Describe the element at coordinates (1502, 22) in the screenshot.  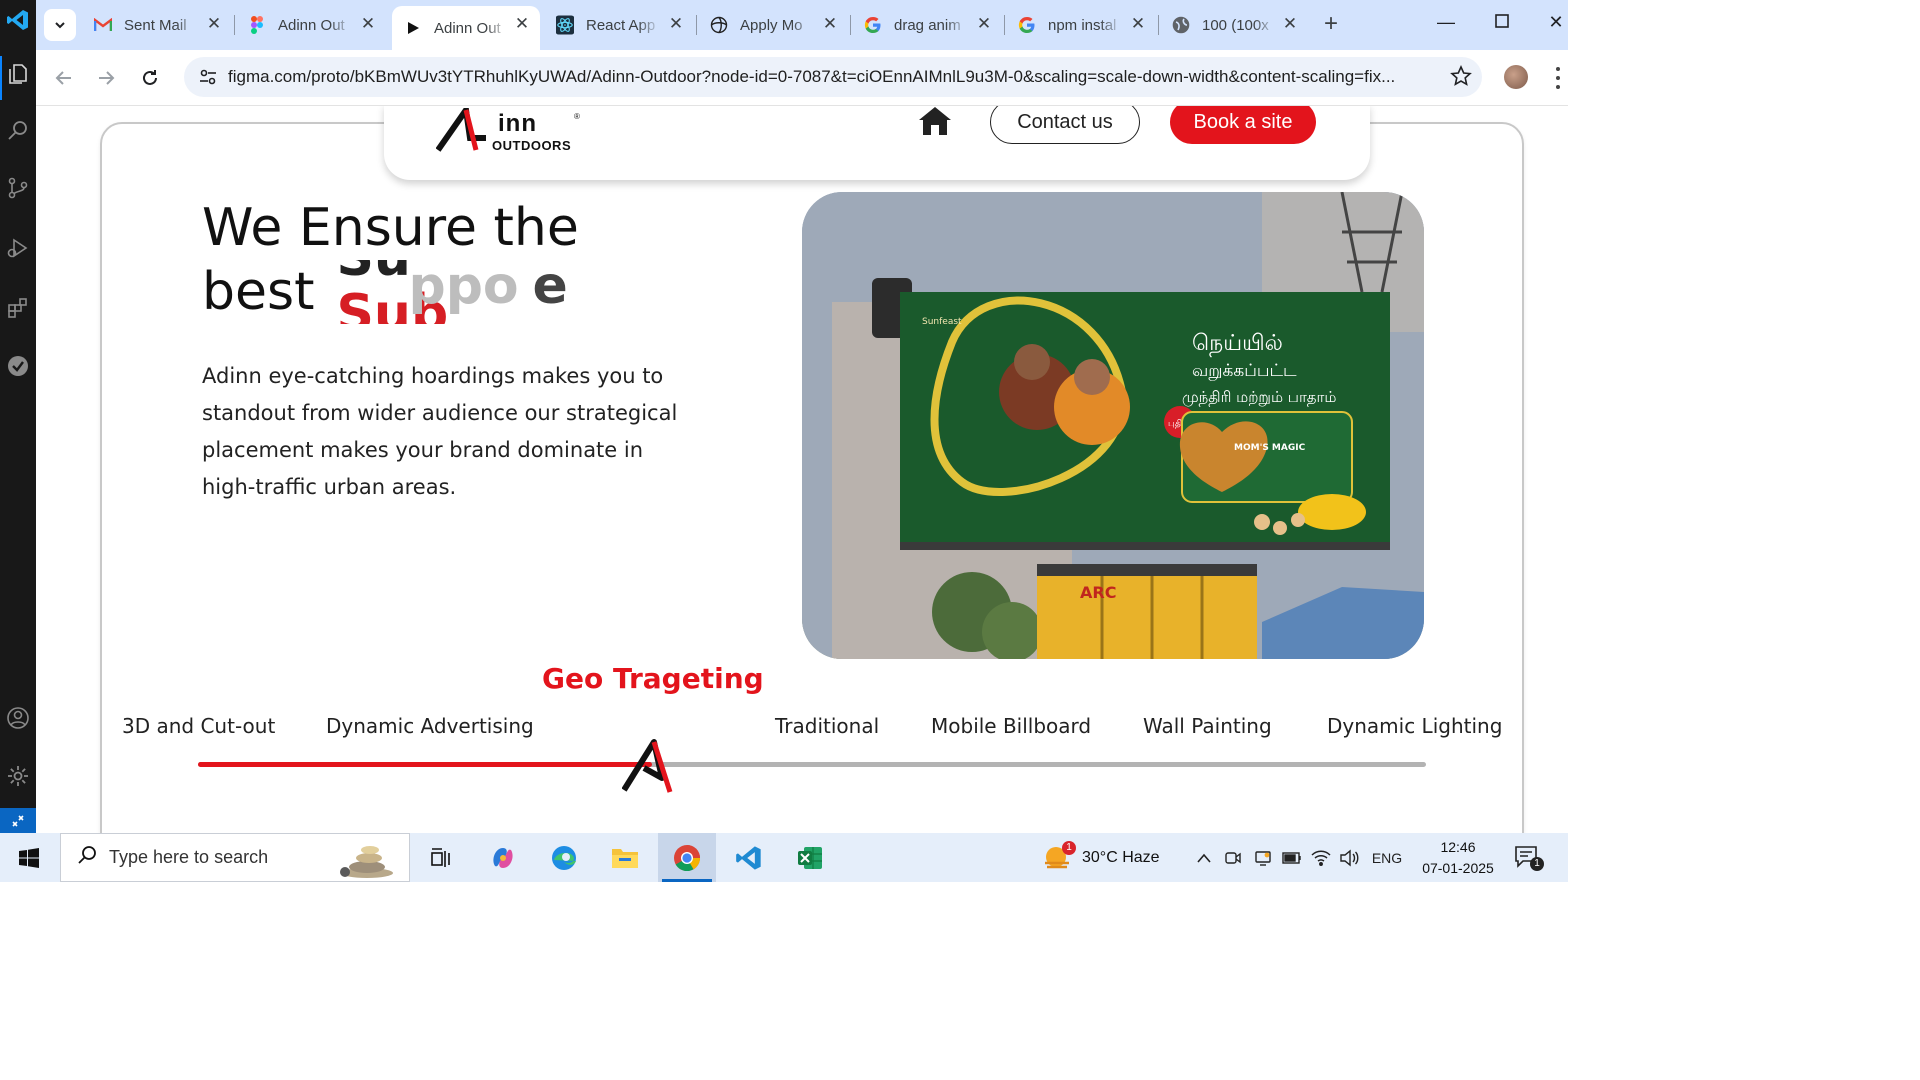
I see `maximize-icon` at that location.